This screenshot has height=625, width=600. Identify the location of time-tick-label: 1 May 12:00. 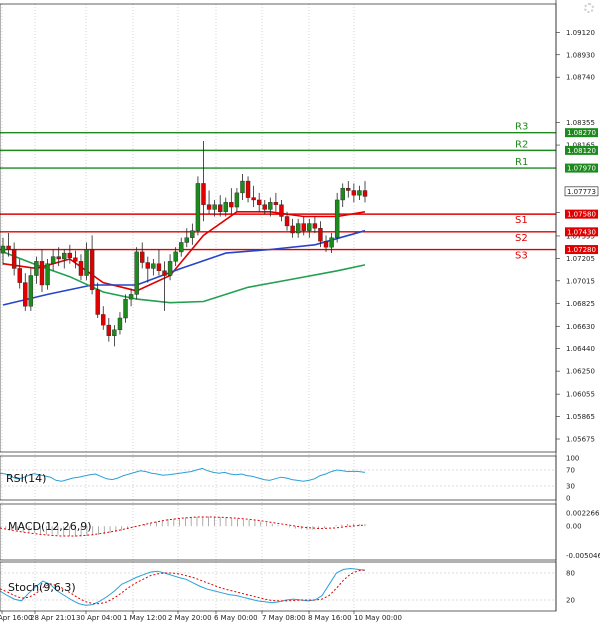
(145, 618).